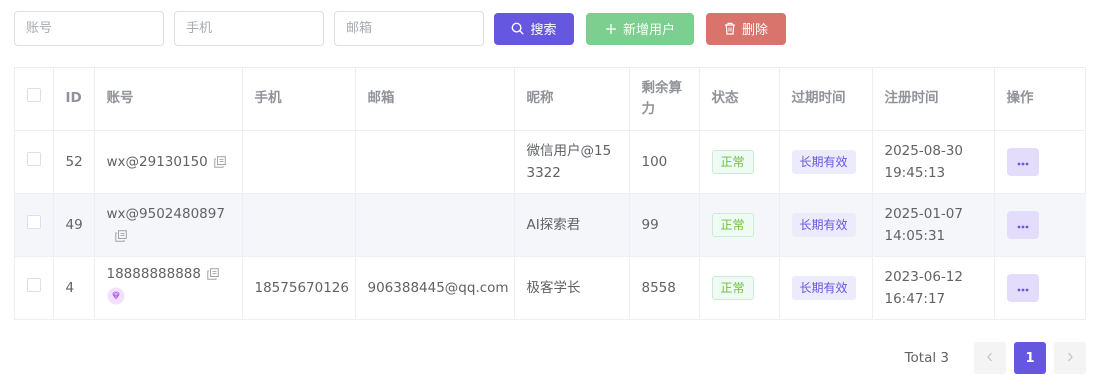 The height and width of the screenshot is (392, 1099). What do you see at coordinates (153, 274) in the screenshot?
I see `account-text: 18888888888` at bounding box center [153, 274].